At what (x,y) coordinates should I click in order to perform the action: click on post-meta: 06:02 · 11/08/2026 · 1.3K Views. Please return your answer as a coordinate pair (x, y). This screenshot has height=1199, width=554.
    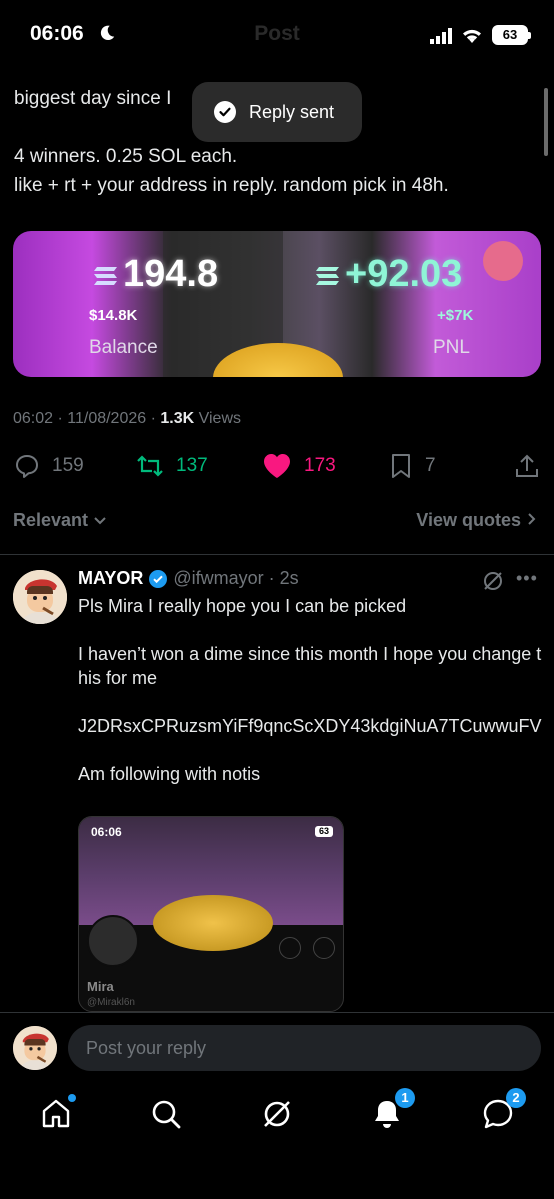
    Looking at the image, I should click on (127, 419).